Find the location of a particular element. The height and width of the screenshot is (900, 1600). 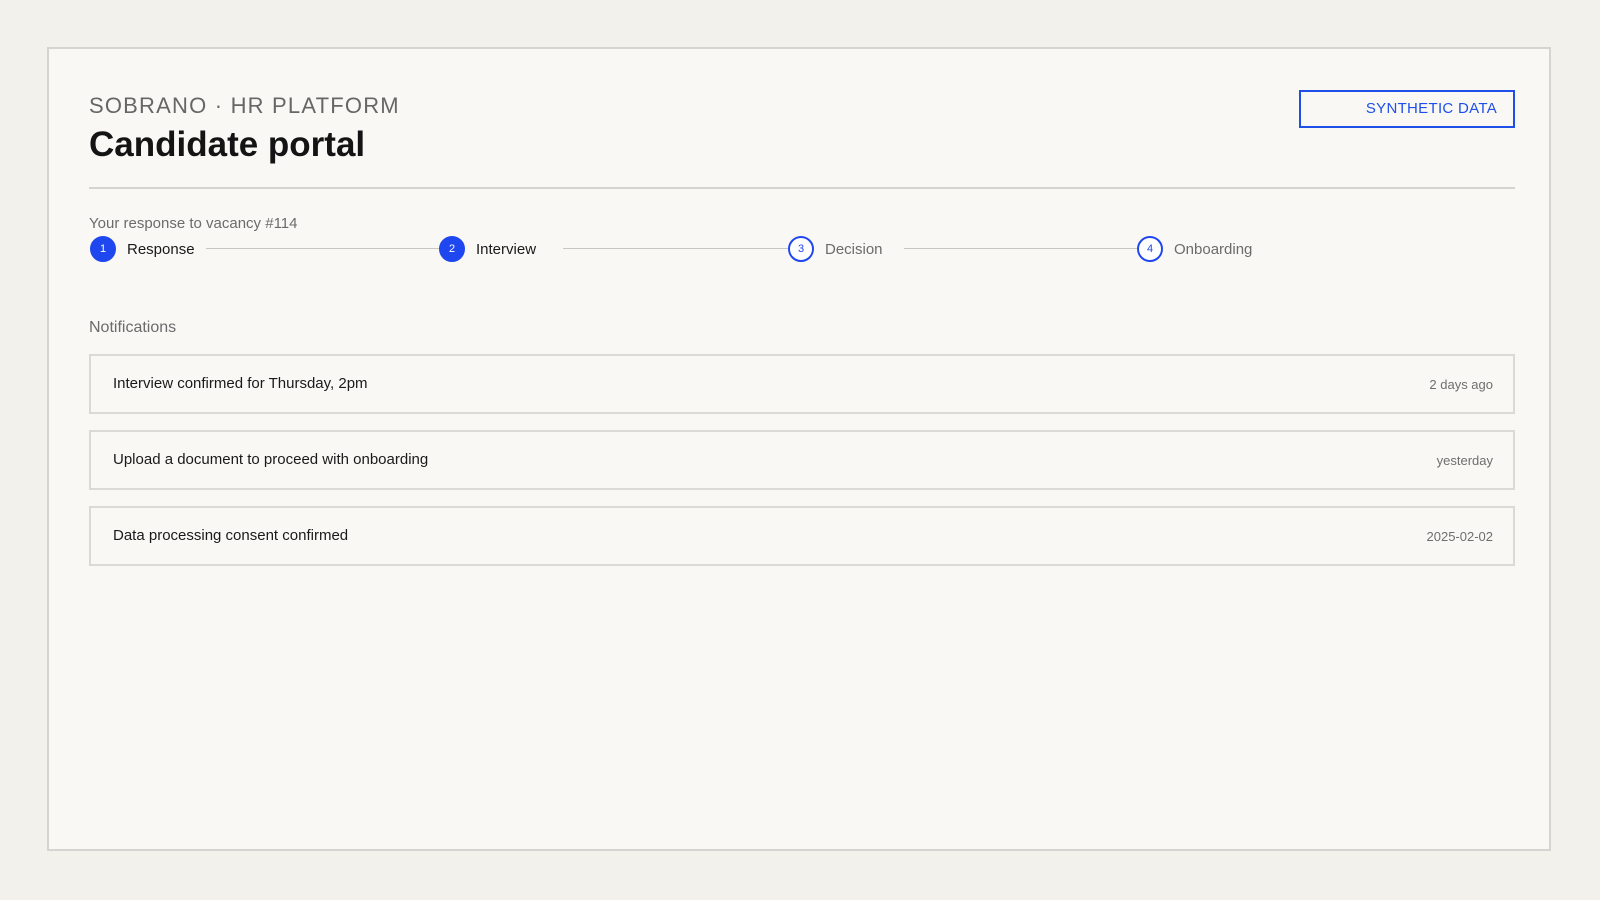

step-label: Decision is located at coordinates (854, 249).